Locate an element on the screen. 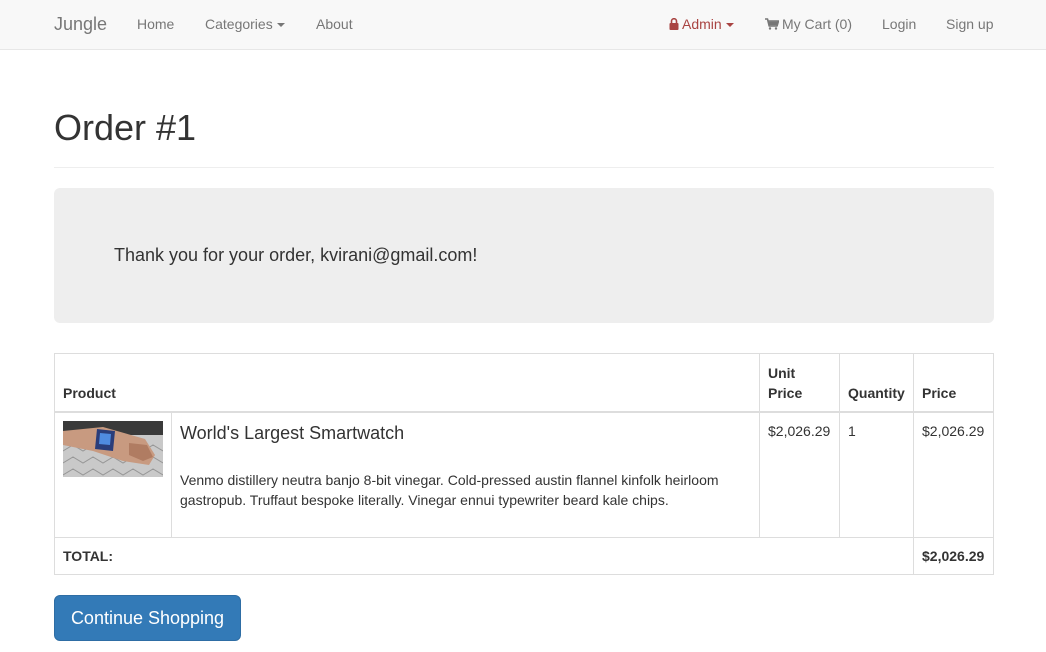 The height and width of the screenshot is (652, 1046). nav-signup-link: Sign up is located at coordinates (969, 24).